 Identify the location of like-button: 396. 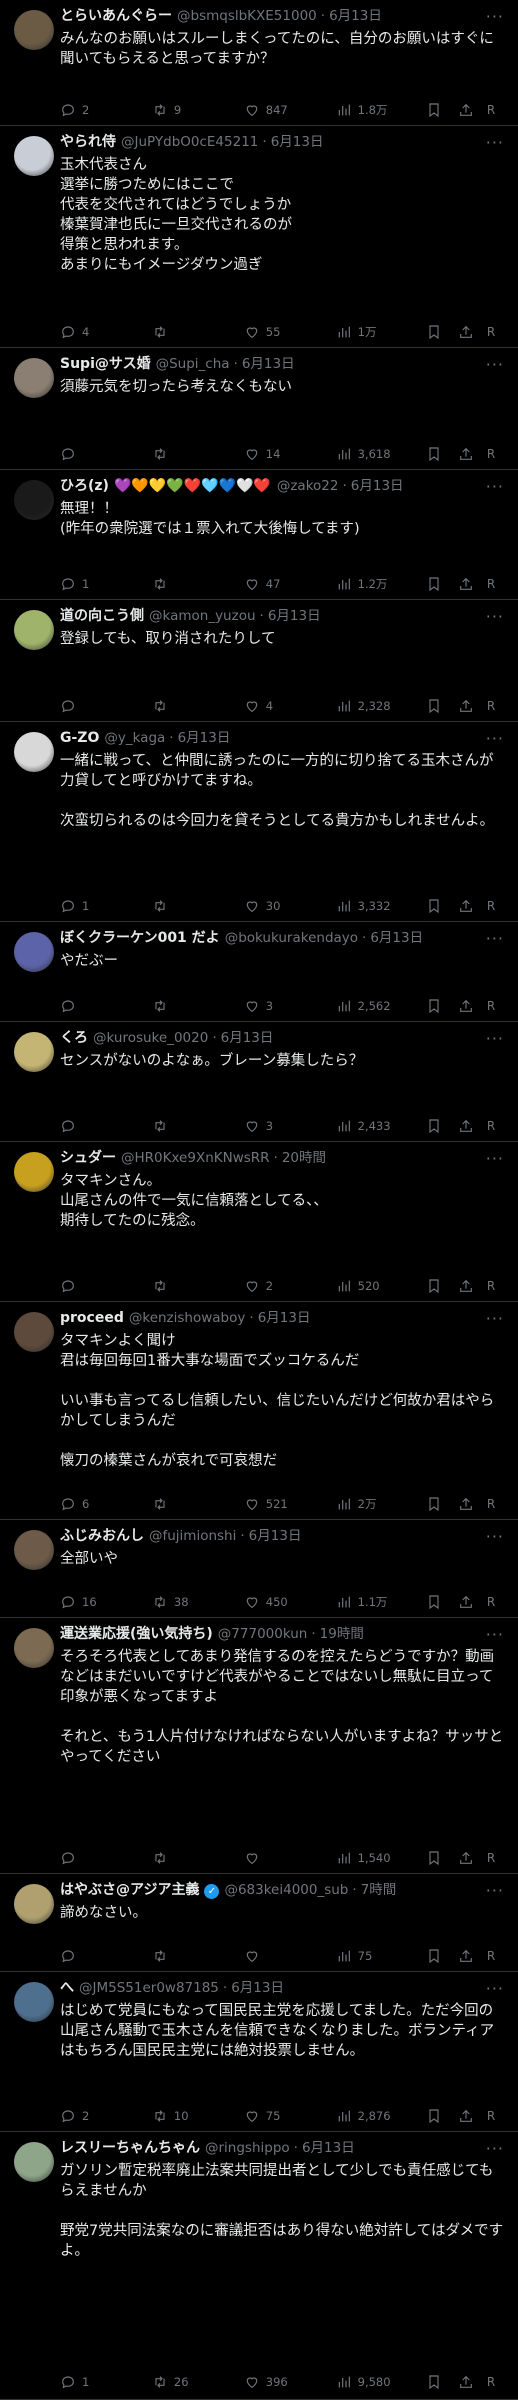
(290, 2382).